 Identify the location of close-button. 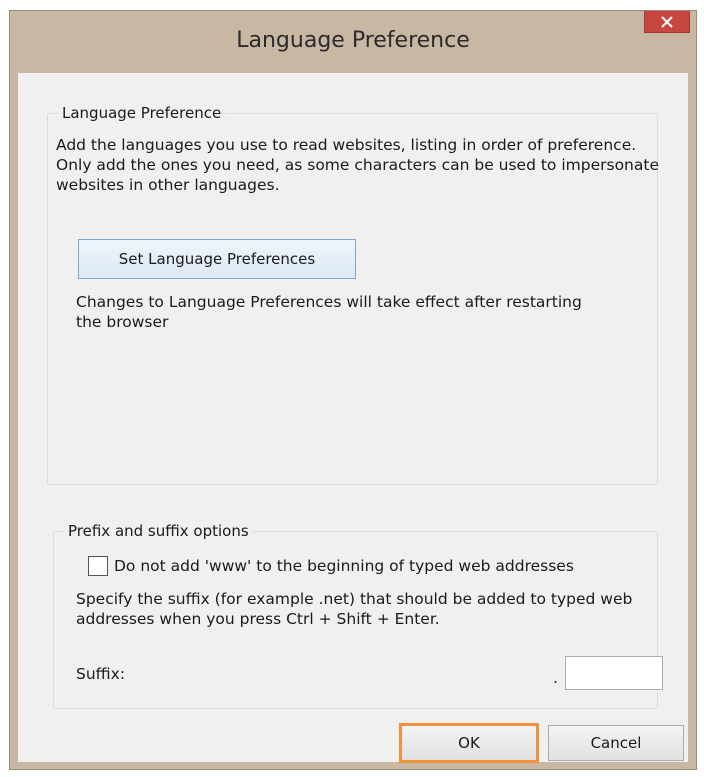
(667, 22).